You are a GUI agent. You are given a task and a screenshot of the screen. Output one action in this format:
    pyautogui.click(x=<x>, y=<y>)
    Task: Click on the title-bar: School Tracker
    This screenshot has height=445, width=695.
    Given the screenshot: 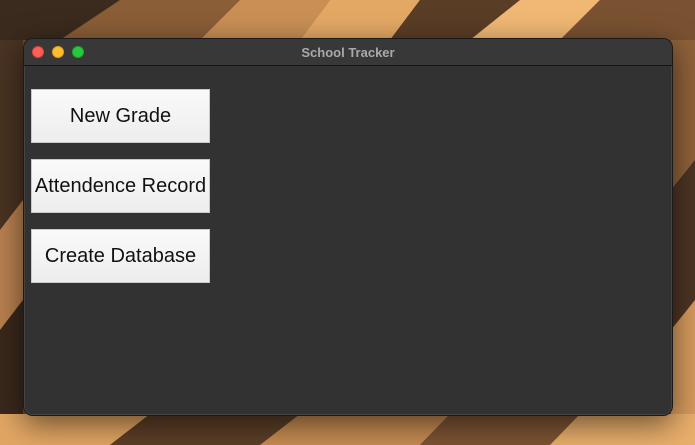 What is the action you would take?
    pyautogui.click(x=348, y=52)
    